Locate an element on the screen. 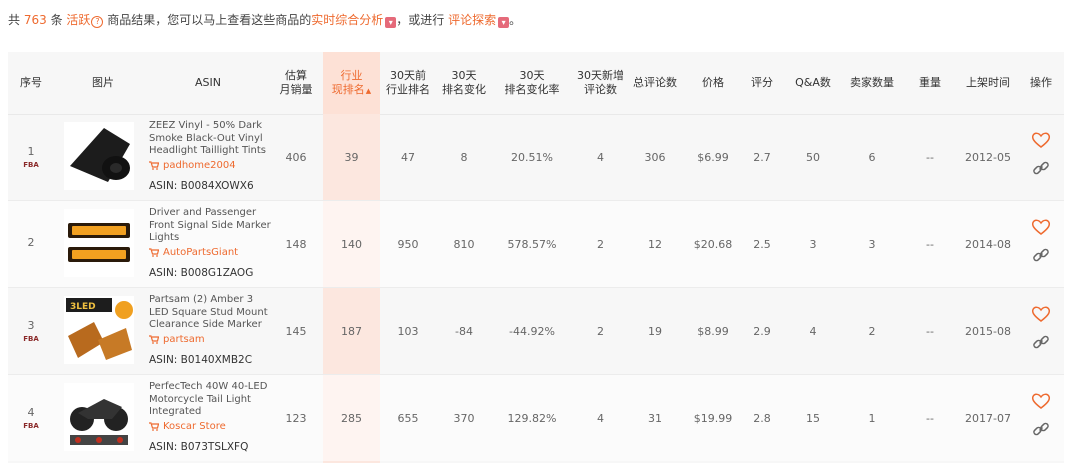  asin-value: ASIN: B073TSLXFQ is located at coordinates (210, 447).